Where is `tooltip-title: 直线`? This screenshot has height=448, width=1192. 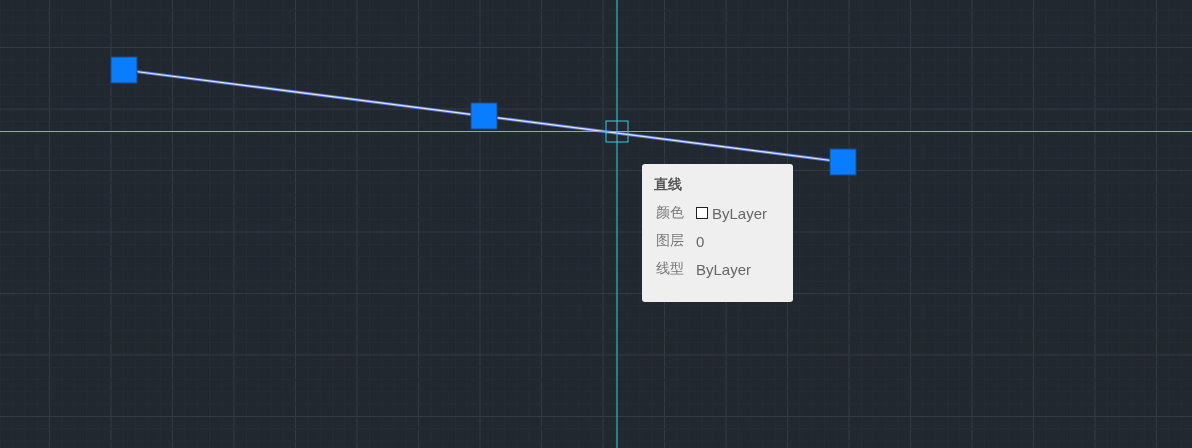
tooltip-title: 直线 is located at coordinates (668, 185).